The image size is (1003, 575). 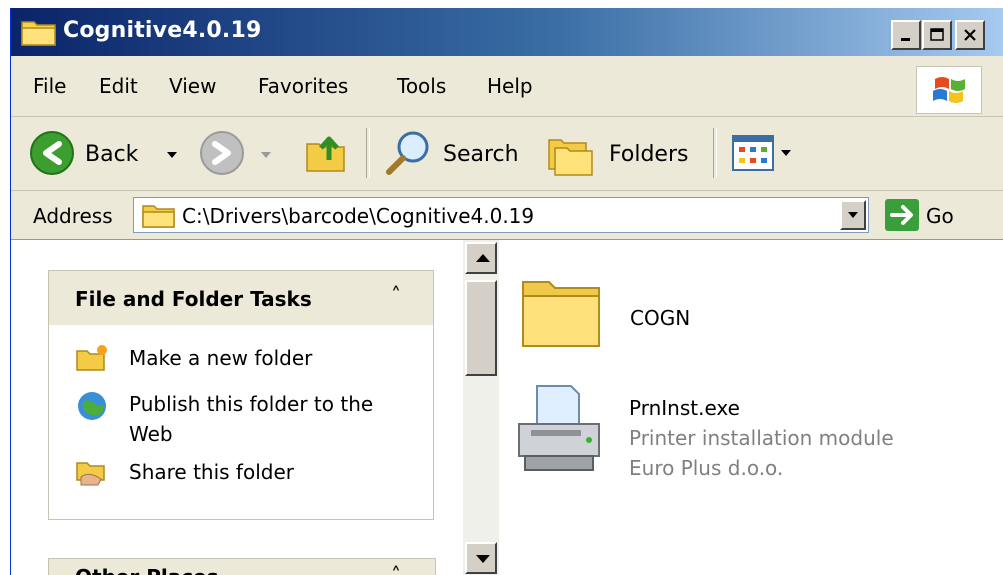 I want to click on chevron-down-icon, so click(x=853, y=215).